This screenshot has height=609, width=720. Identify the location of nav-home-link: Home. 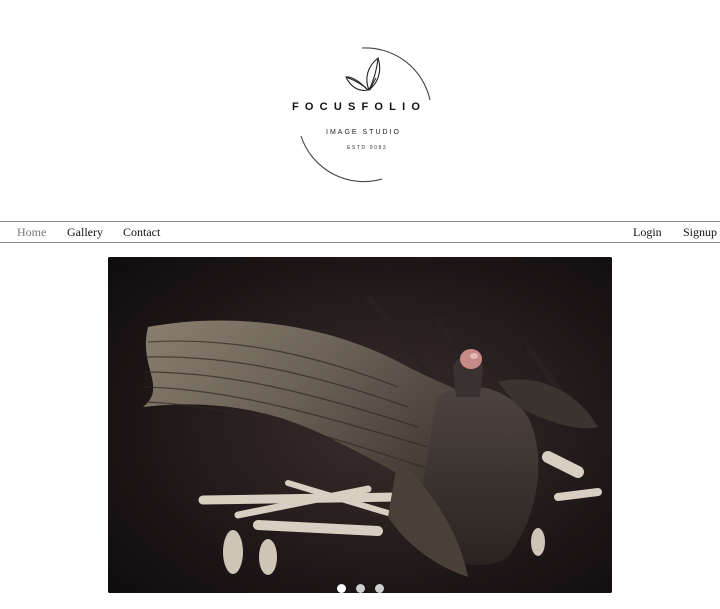
(31, 232).